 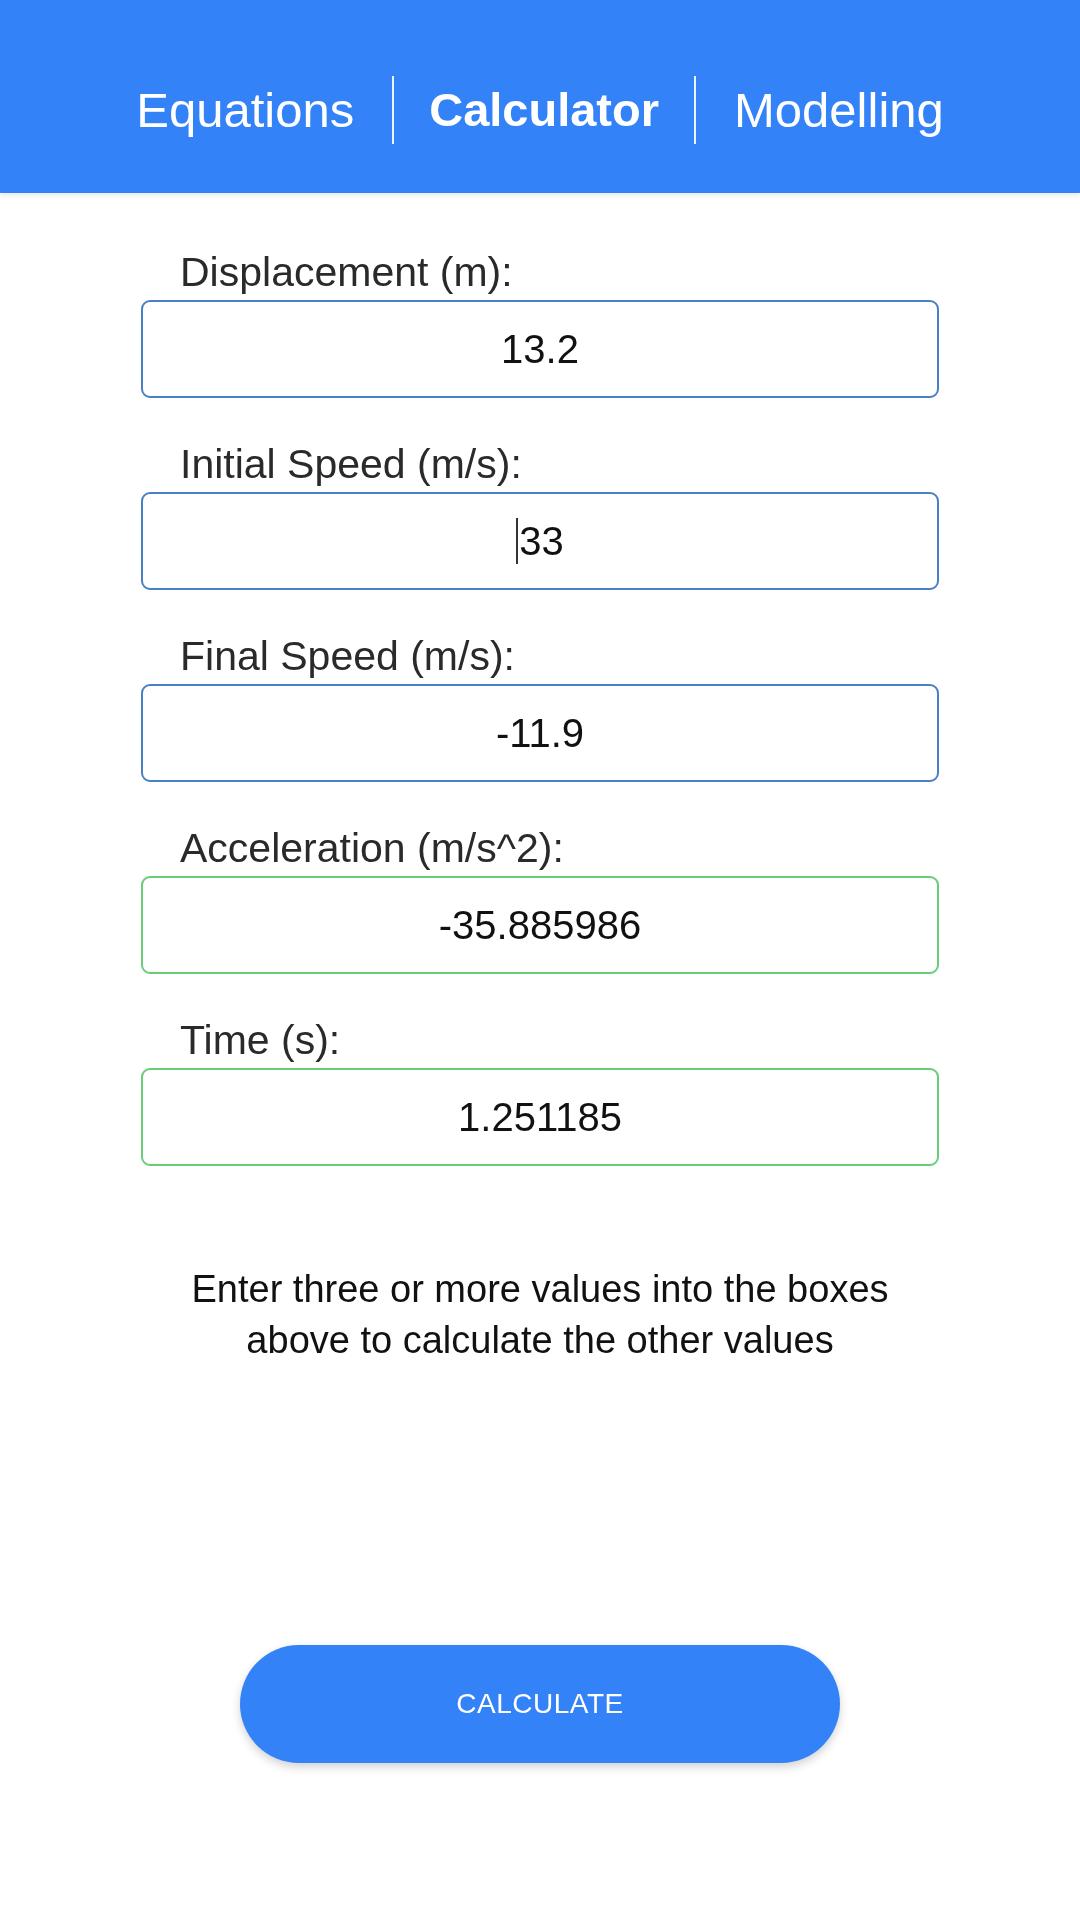 I want to click on field-label: Final Speed (m/s):, so click(x=347, y=656).